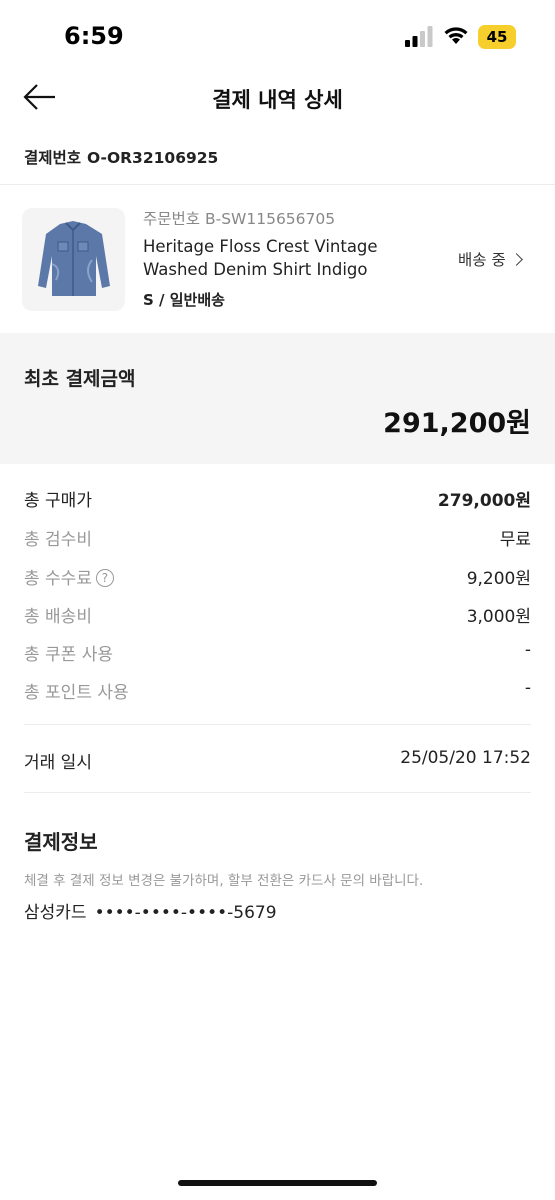 The height and width of the screenshot is (1200, 555). Describe the element at coordinates (419, 36) in the screenshot. I see `cellular-signal-icon` at that location.